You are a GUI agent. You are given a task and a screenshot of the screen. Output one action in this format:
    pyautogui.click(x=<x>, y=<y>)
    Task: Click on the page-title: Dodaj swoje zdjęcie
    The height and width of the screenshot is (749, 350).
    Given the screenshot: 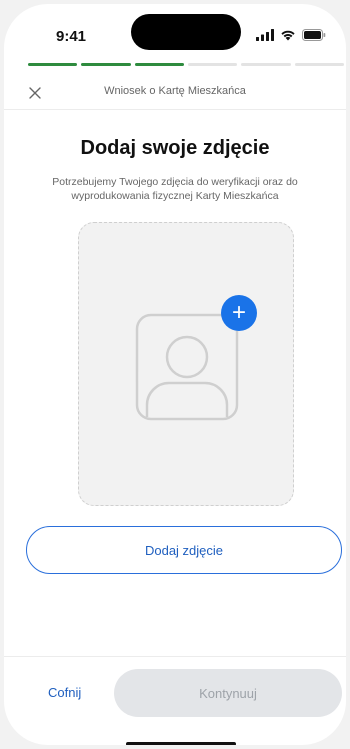 What is the action you would take?
    pyautogui.click(x=175, y=148)
    